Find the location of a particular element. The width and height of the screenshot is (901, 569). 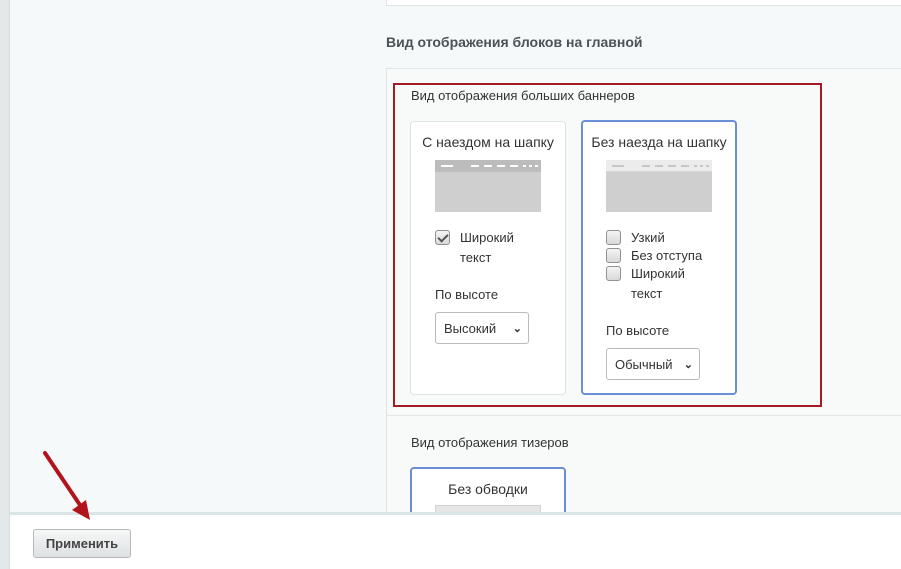

no-padding-checkbox-row: Без отступа is located at coordinates (654, 256).